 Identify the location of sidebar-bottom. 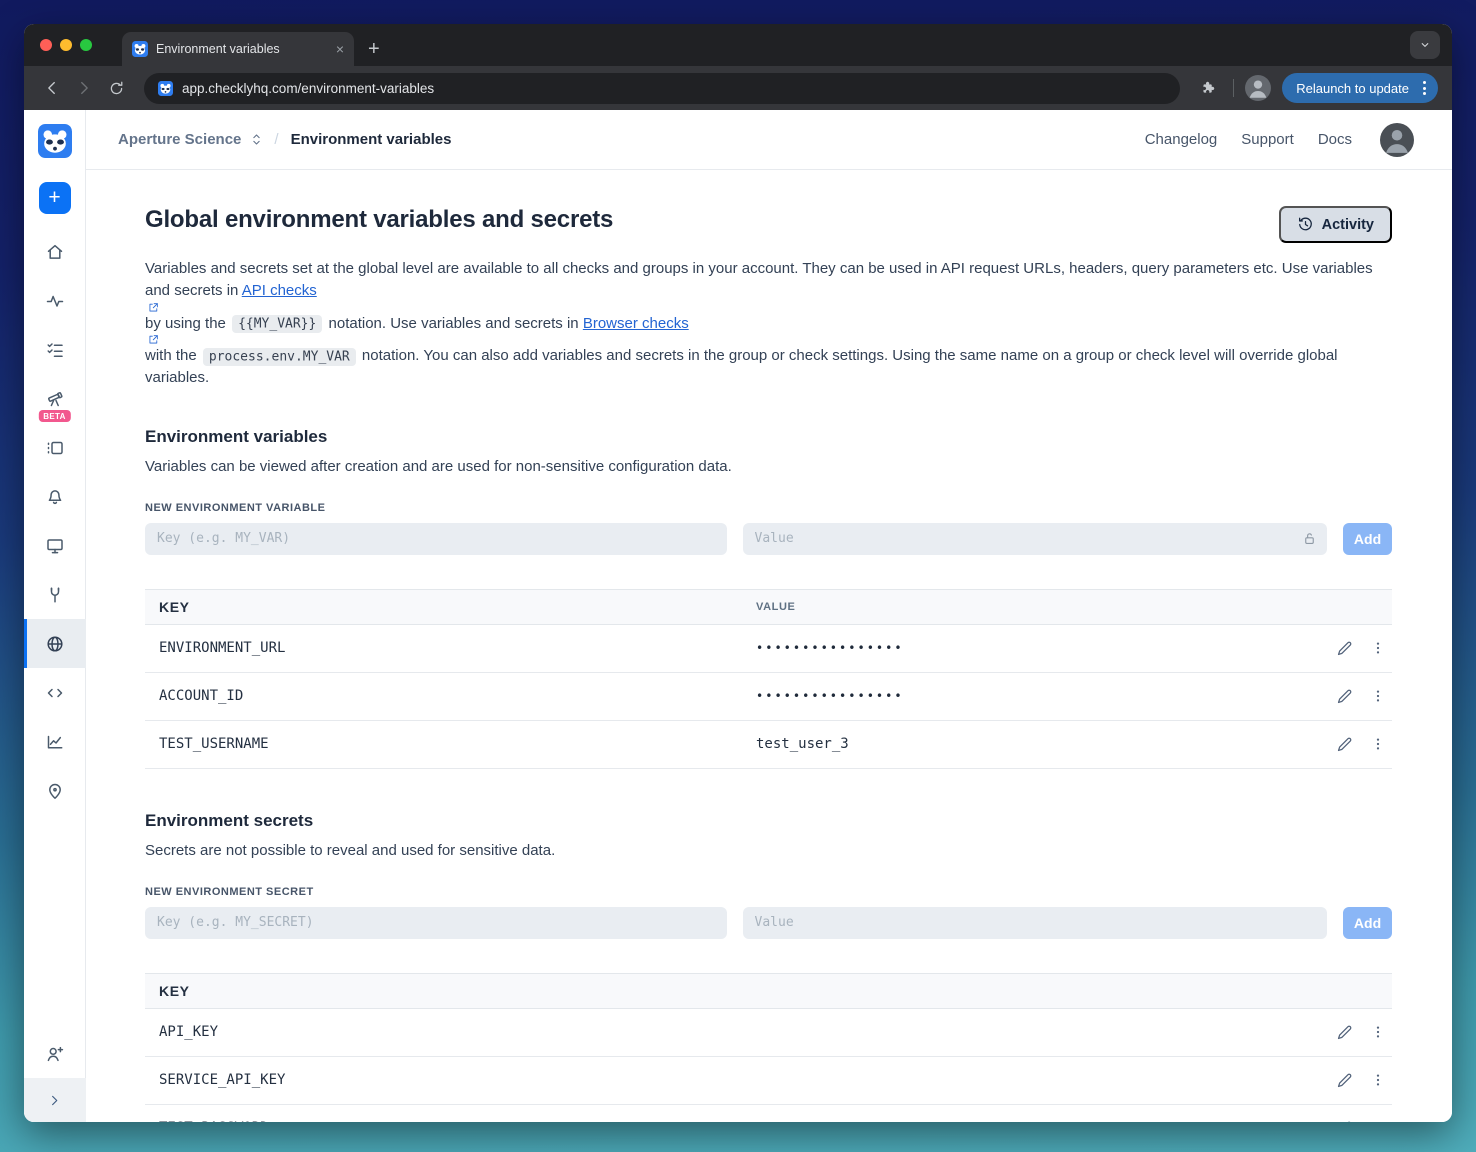
(55, 1075).